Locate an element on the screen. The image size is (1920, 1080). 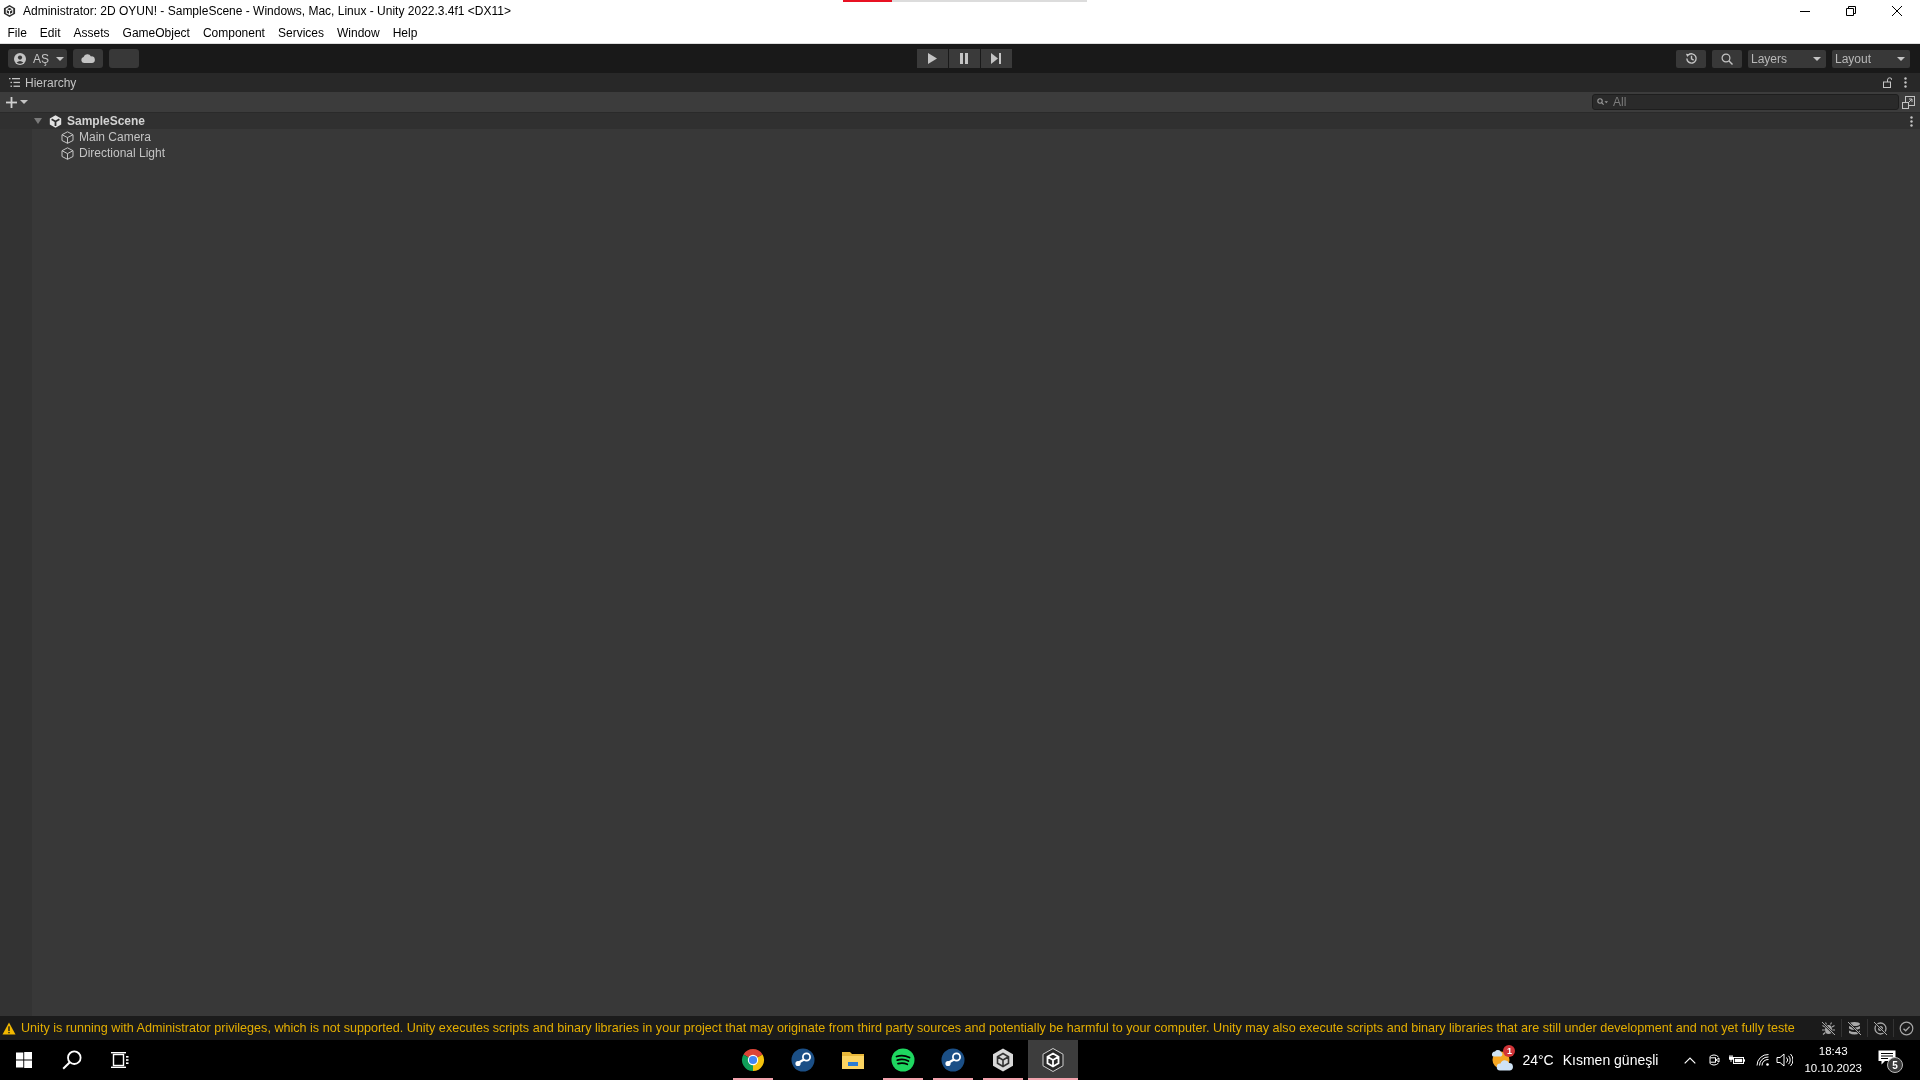
play-icon is located at coordinates (932, 58).